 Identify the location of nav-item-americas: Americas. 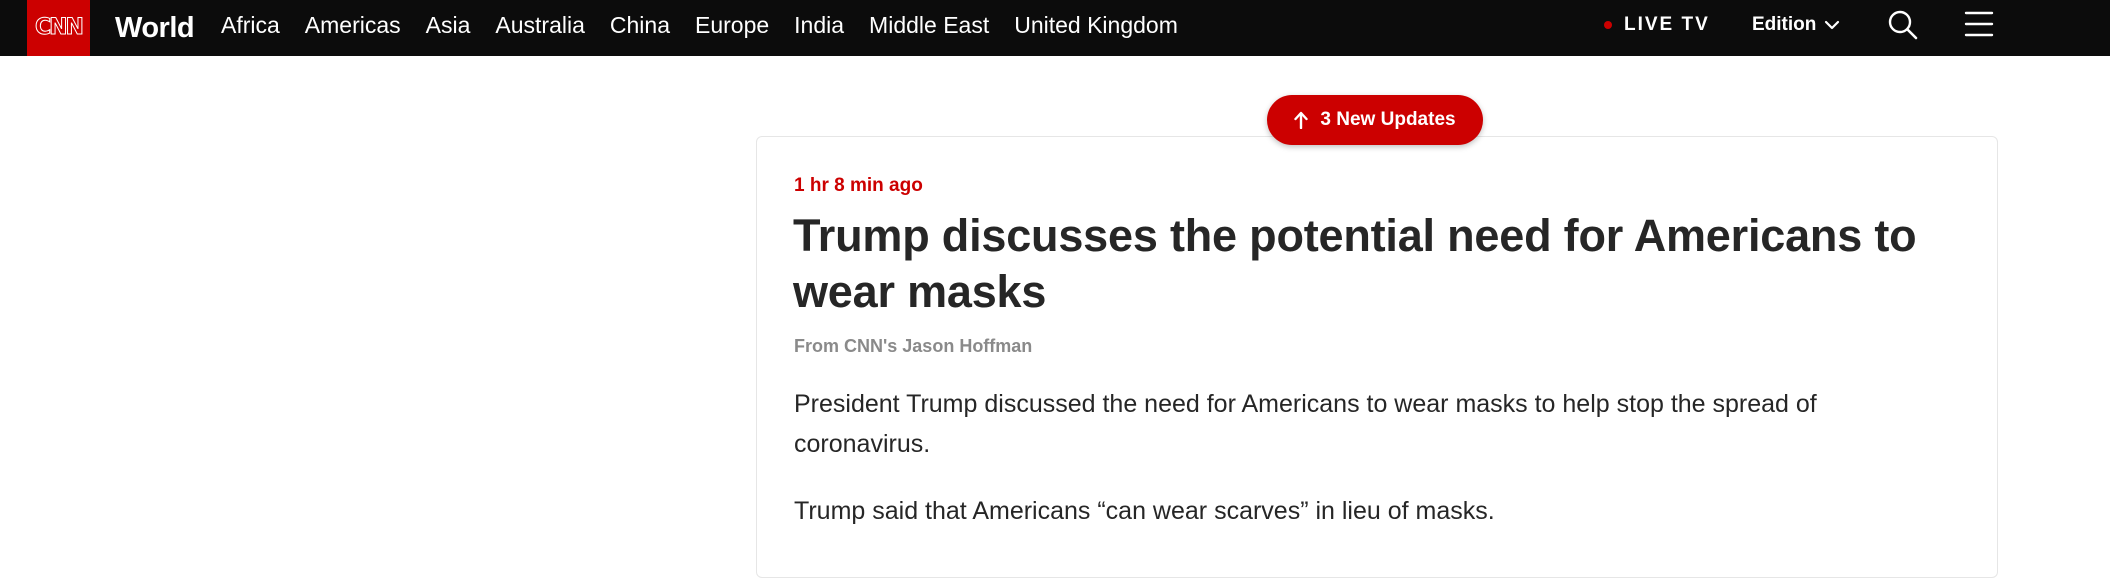
(353, 25).